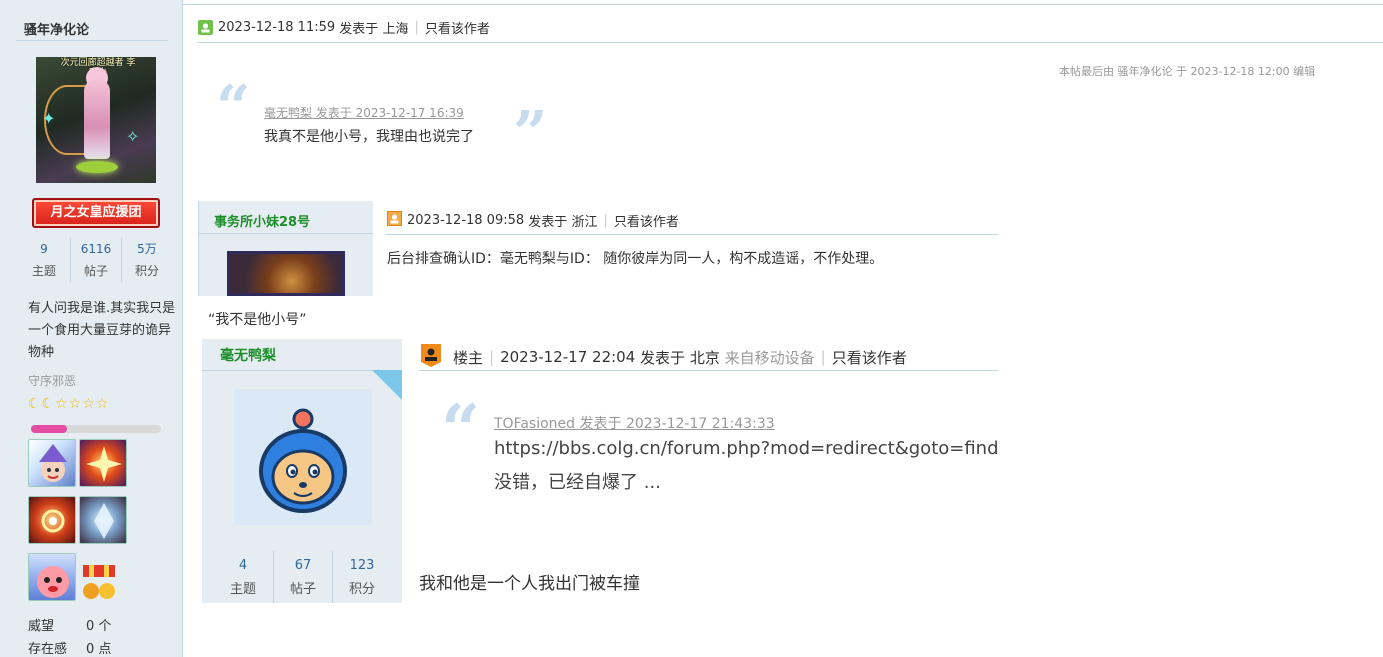 This screenshot has height=657, width=1383. What do you see at coordinates (56, 28) in the screenshot?
I see `author-username: 骚年净化论` at bounding box center [56, 28].